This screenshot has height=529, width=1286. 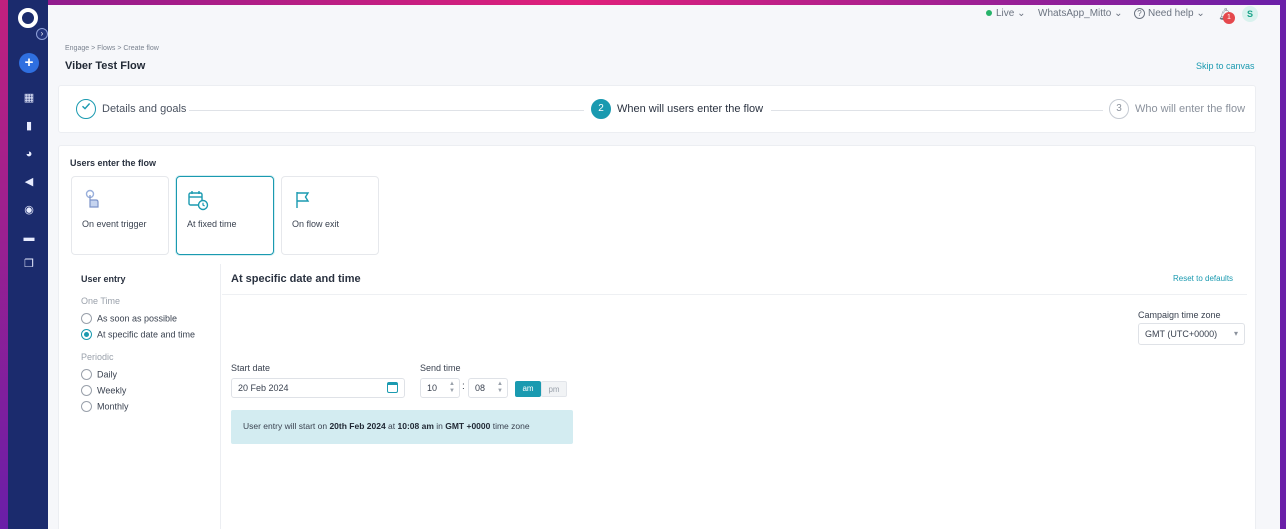 I want to click on timezone-select: GMT (UTC+0000) ▾, so click(x=1191, y=334).